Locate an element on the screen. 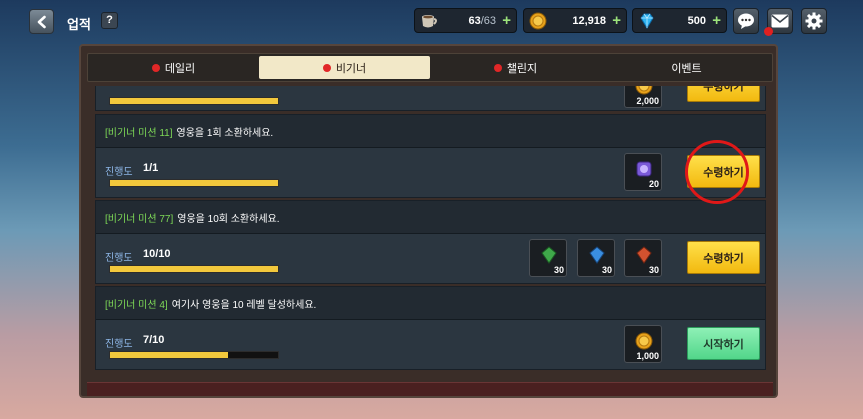 This screenshot has height=419, width=863. mail-notification-dot is located at coordinates (768, 31).